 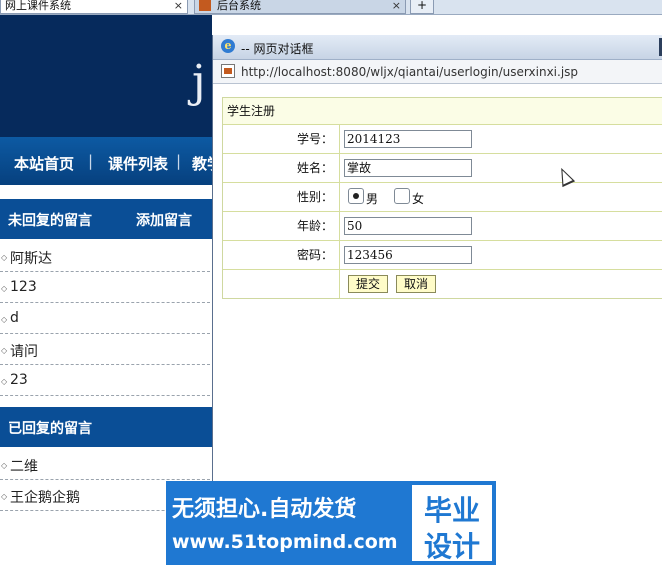 What do you see at coordinates (408, 168) in the screenshot?
I see `name-input: 掌故` at bounding box center [408, 168].